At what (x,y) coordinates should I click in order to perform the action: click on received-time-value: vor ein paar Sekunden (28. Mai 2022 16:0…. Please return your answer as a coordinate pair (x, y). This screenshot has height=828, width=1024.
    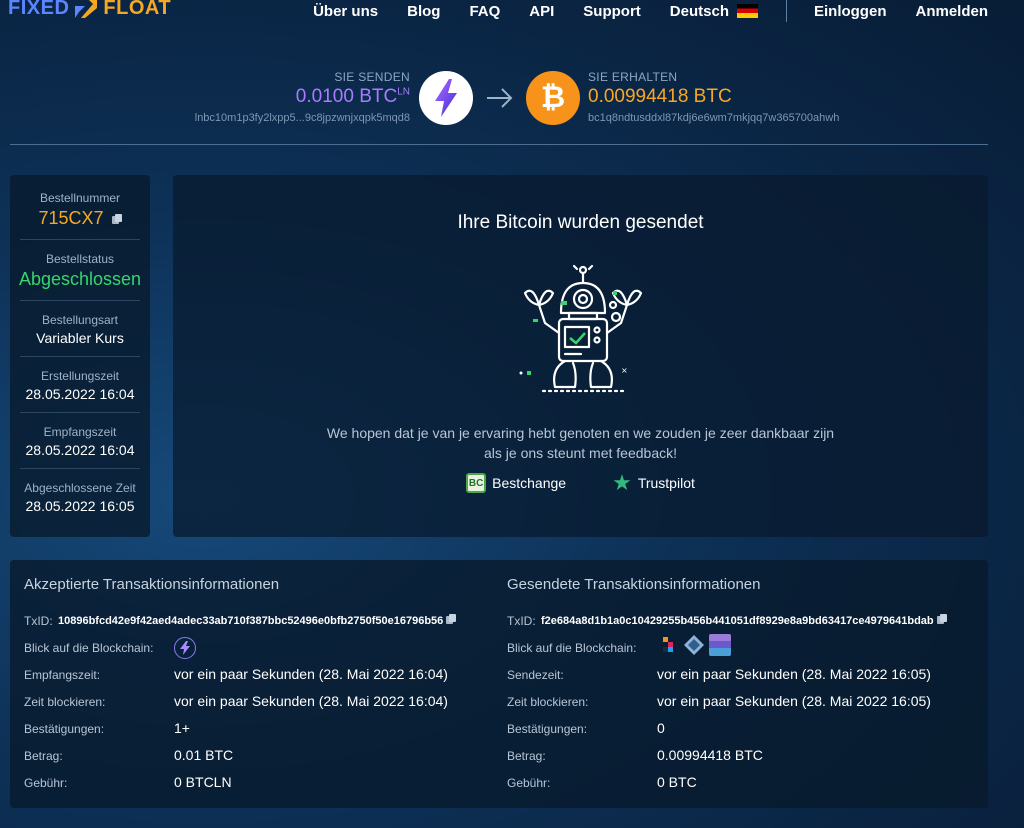
    Looking at the image, I should click on (311, 674).